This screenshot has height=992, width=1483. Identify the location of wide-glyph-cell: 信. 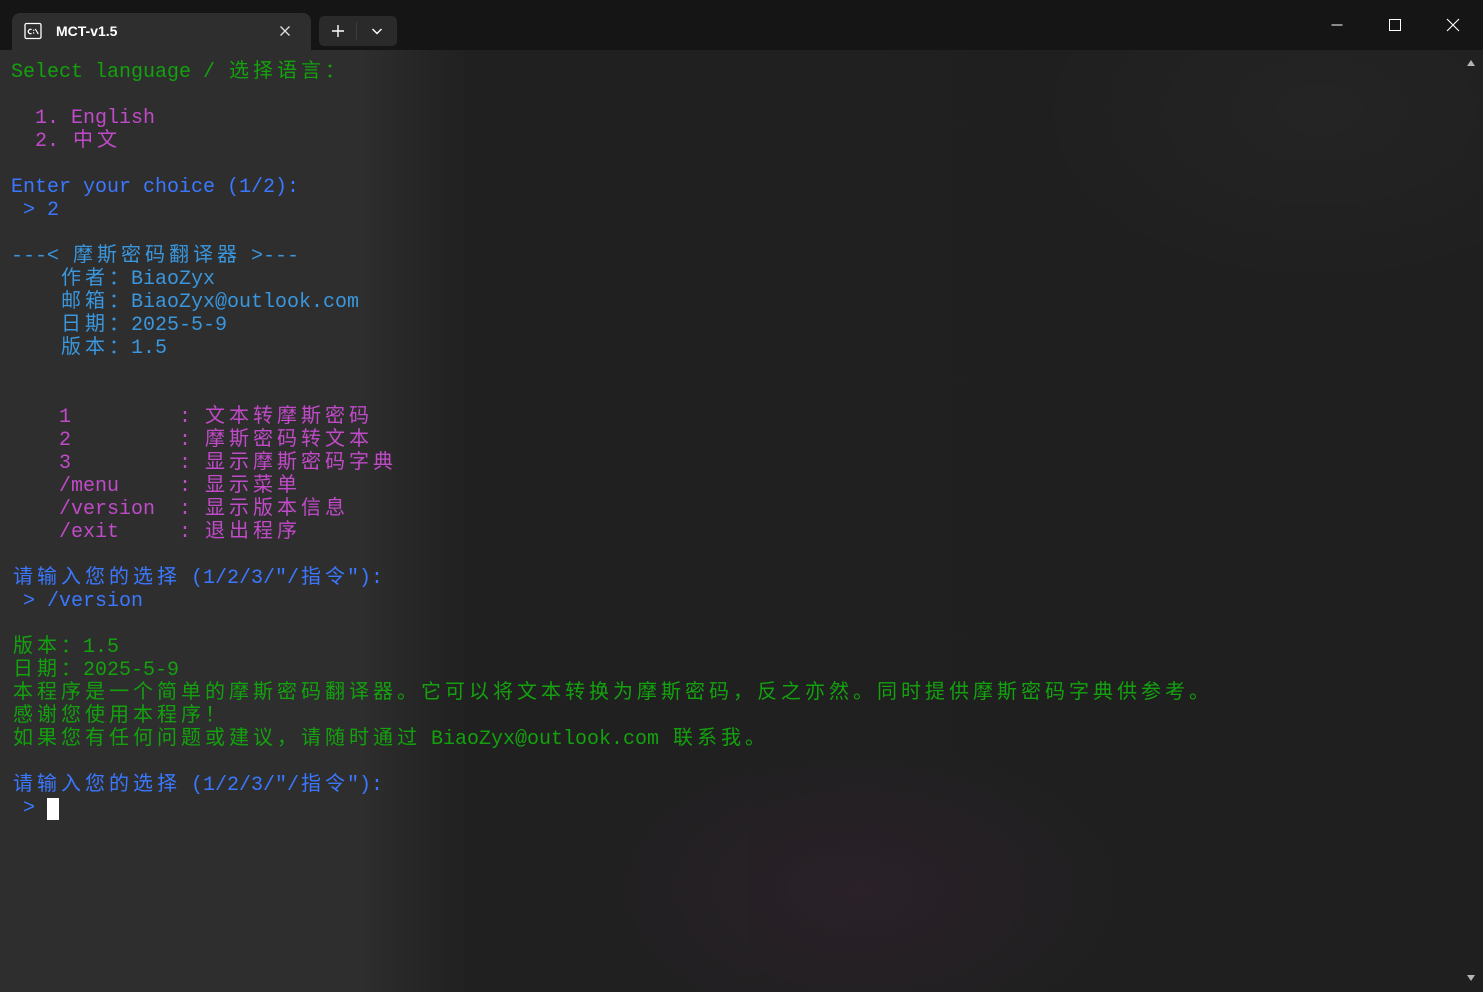
(311, 509).